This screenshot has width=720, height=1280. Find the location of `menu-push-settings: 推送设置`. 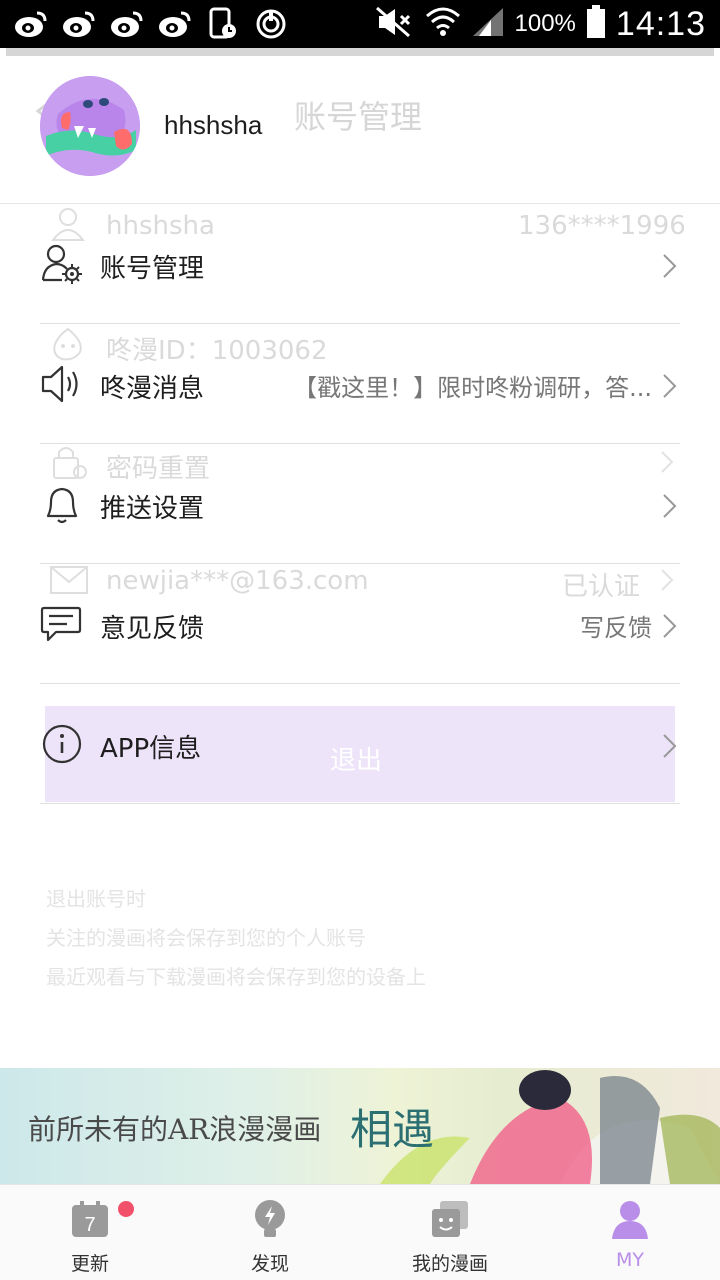

menu-push-settings: 推送设置 is located at coordinates (360, 504).